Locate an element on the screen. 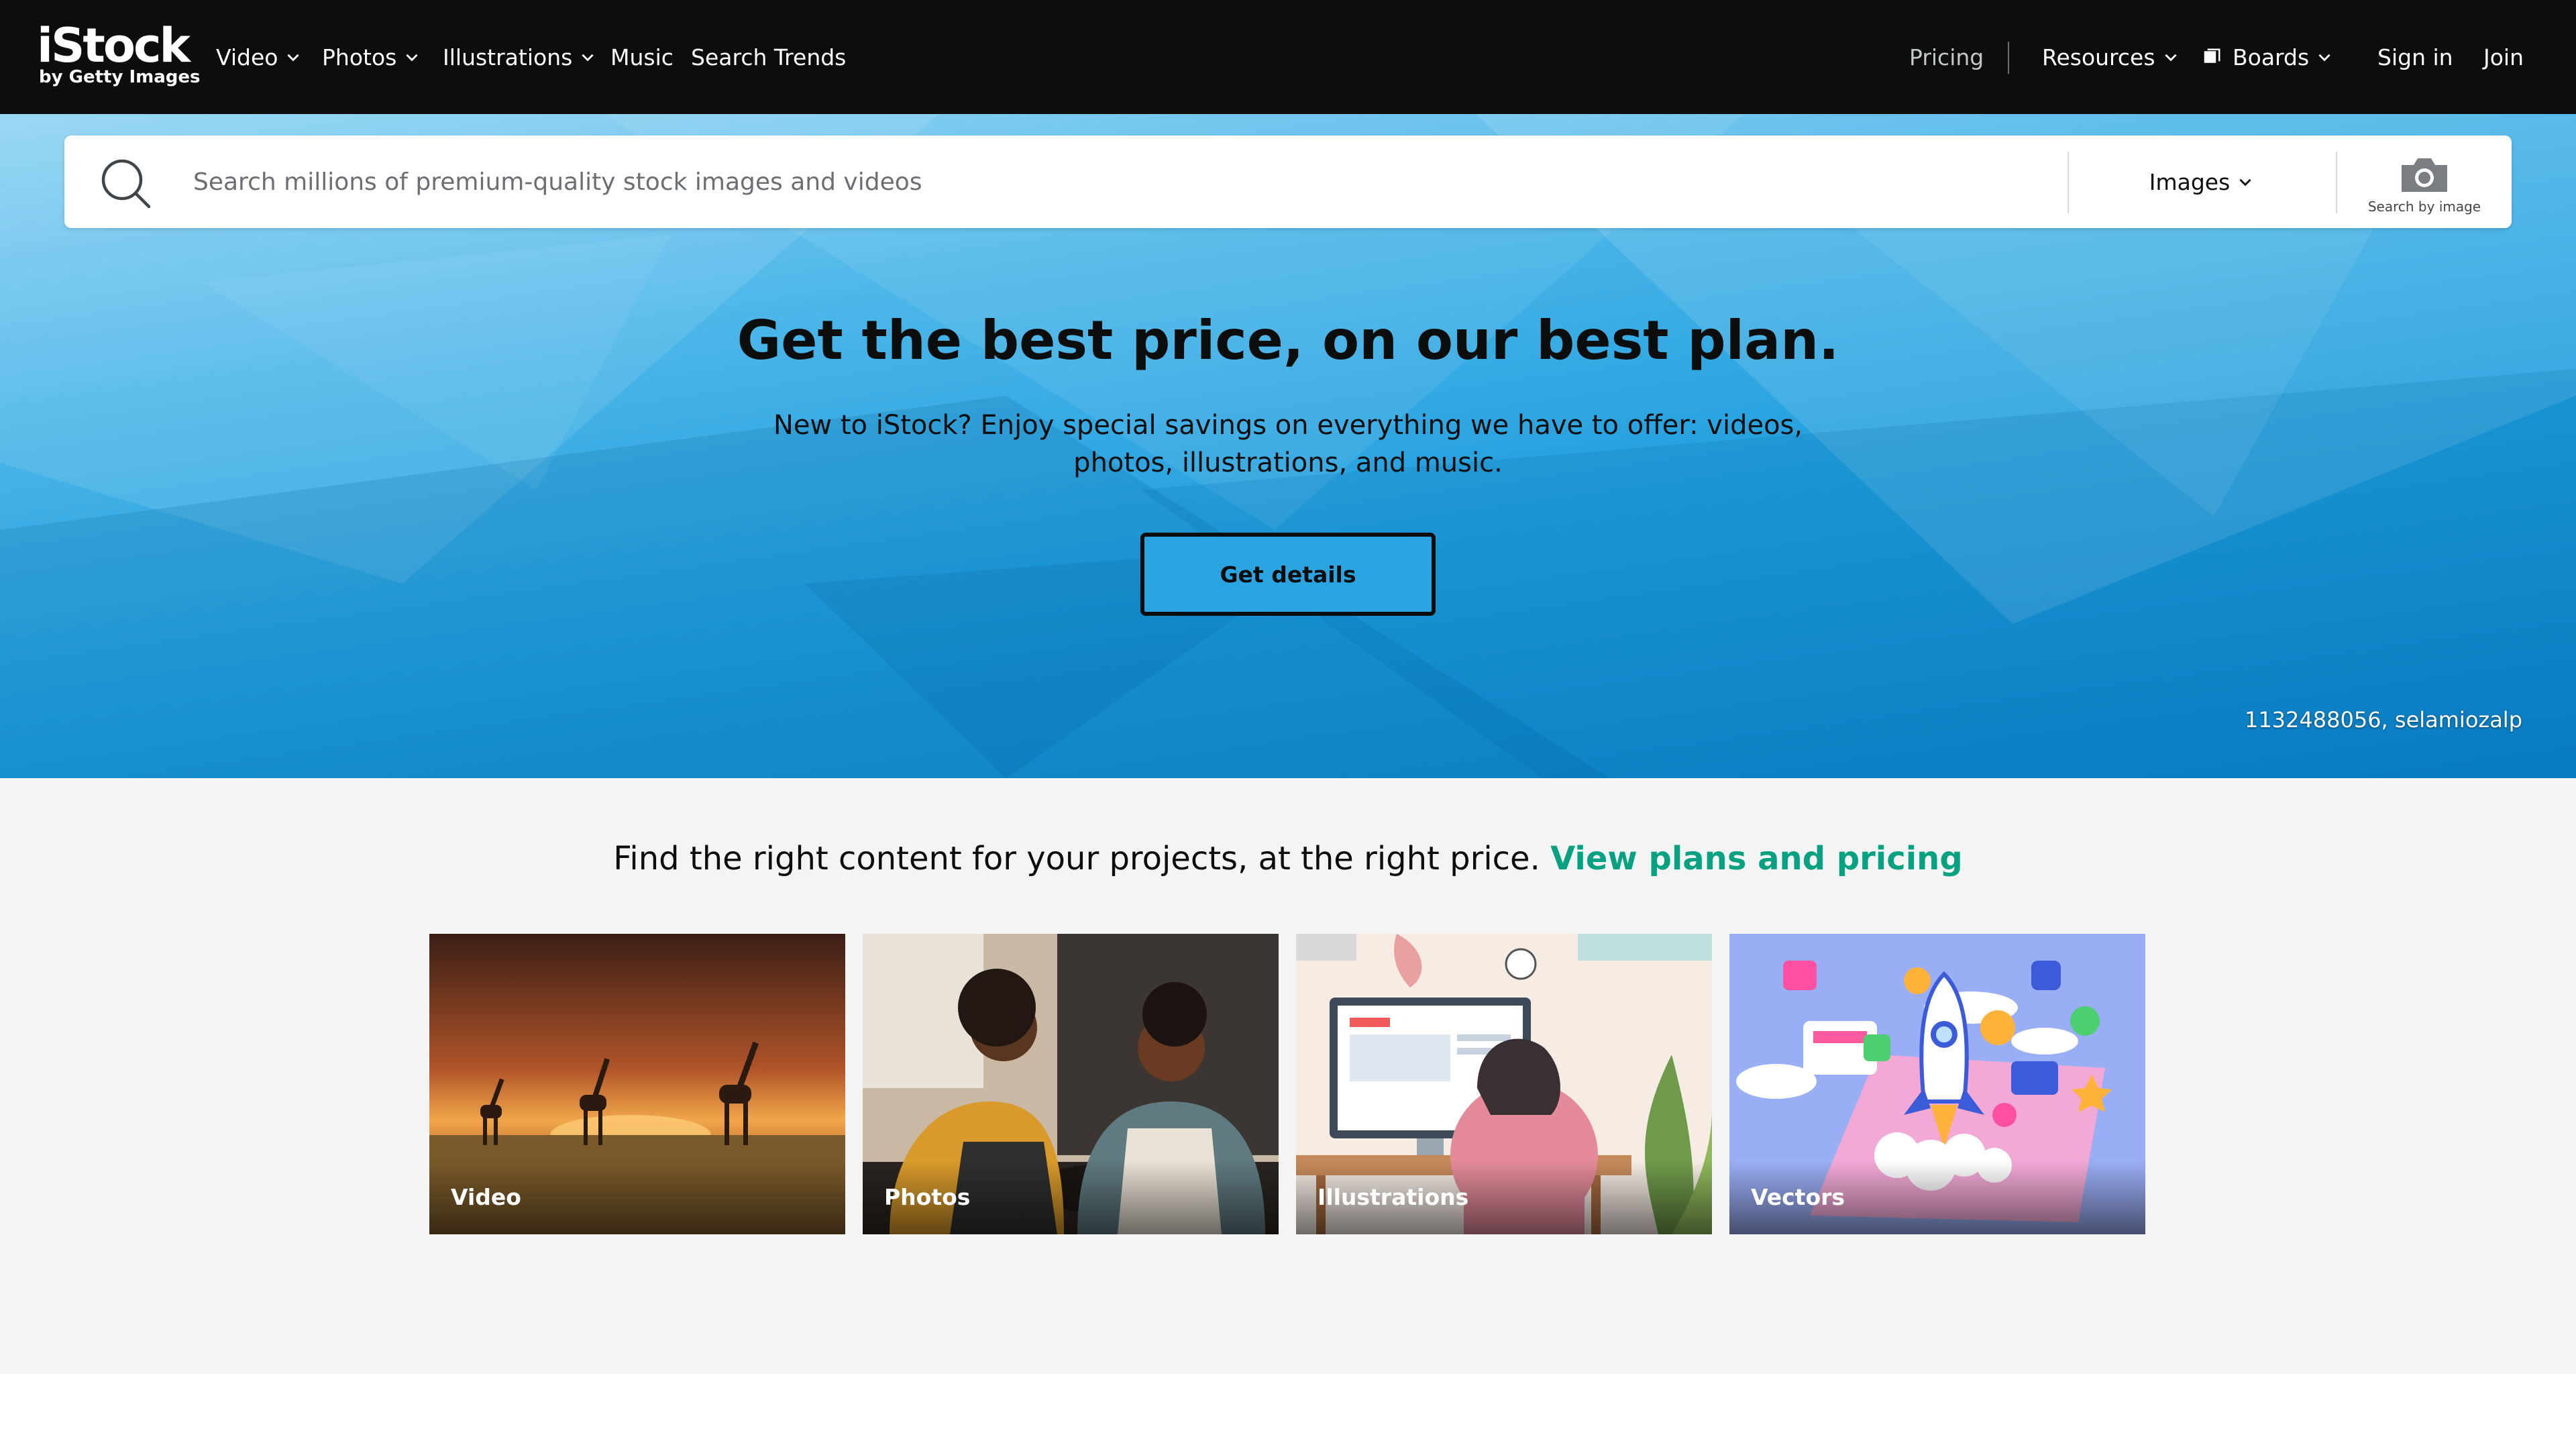 The image size is (2576, 1449). search-by-image-button: Search by image is located at coordinates (2424, 182).